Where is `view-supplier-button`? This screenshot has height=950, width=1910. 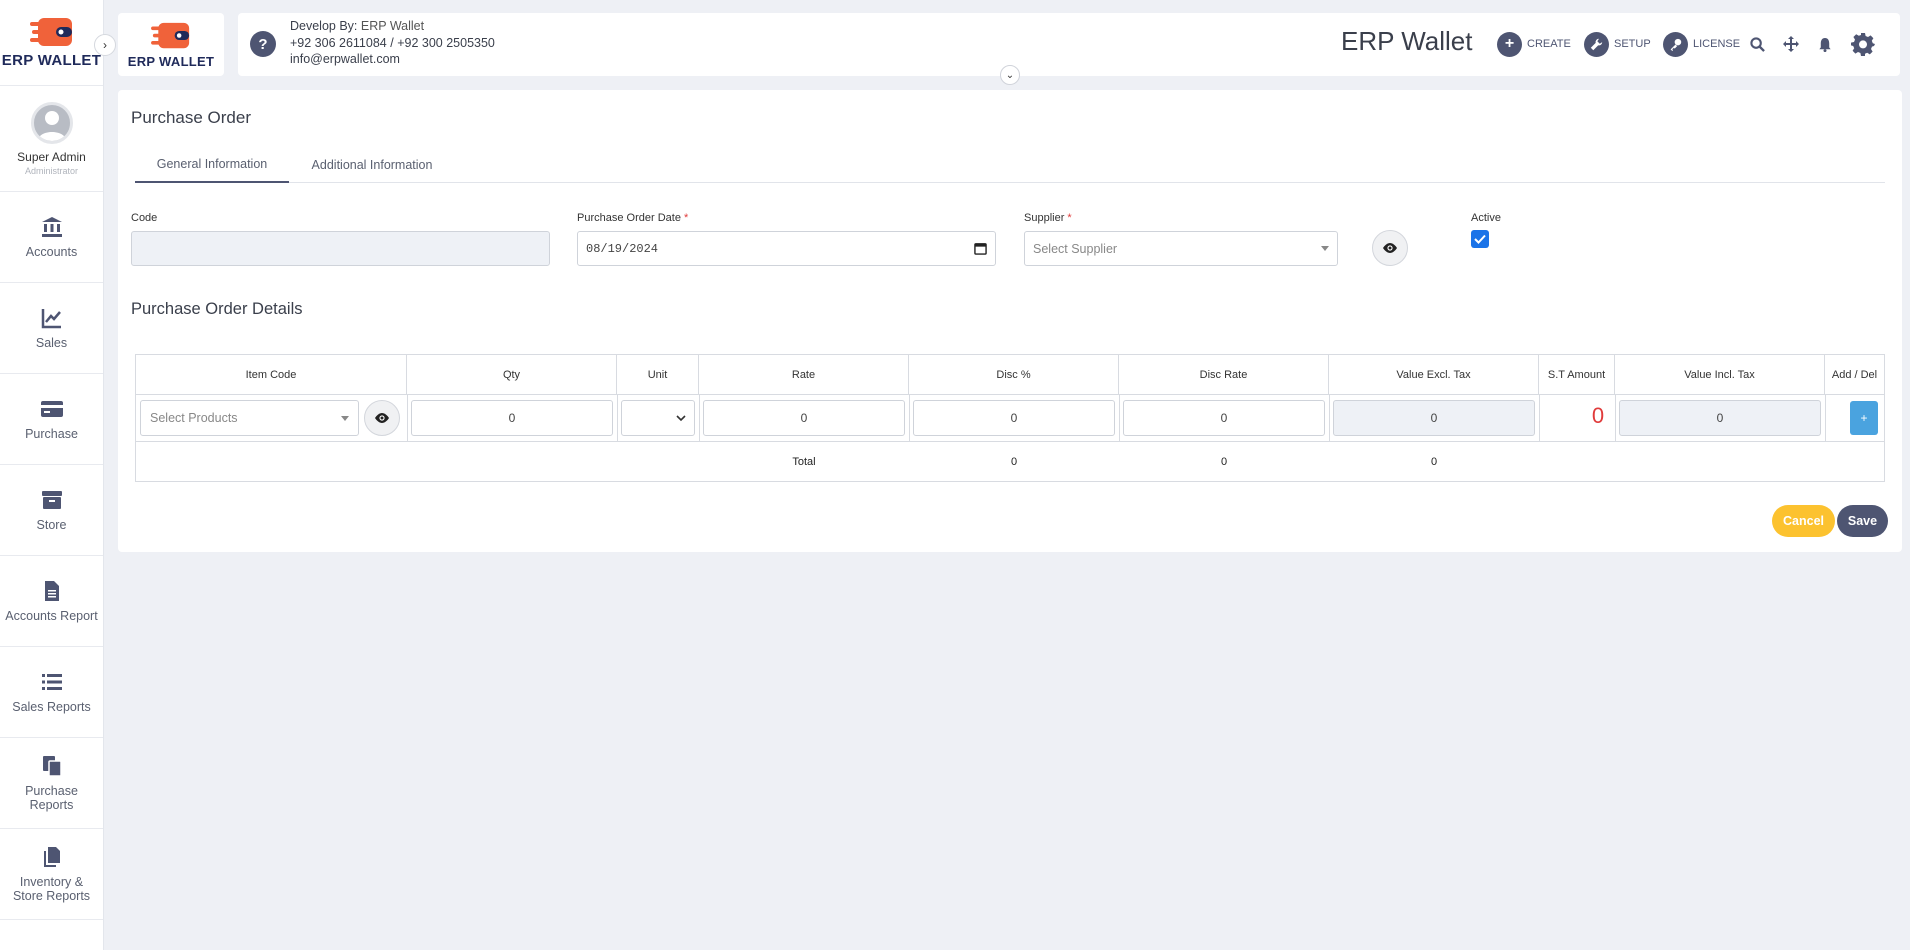
view-supplier-button is located at coordinates (1390, 248).